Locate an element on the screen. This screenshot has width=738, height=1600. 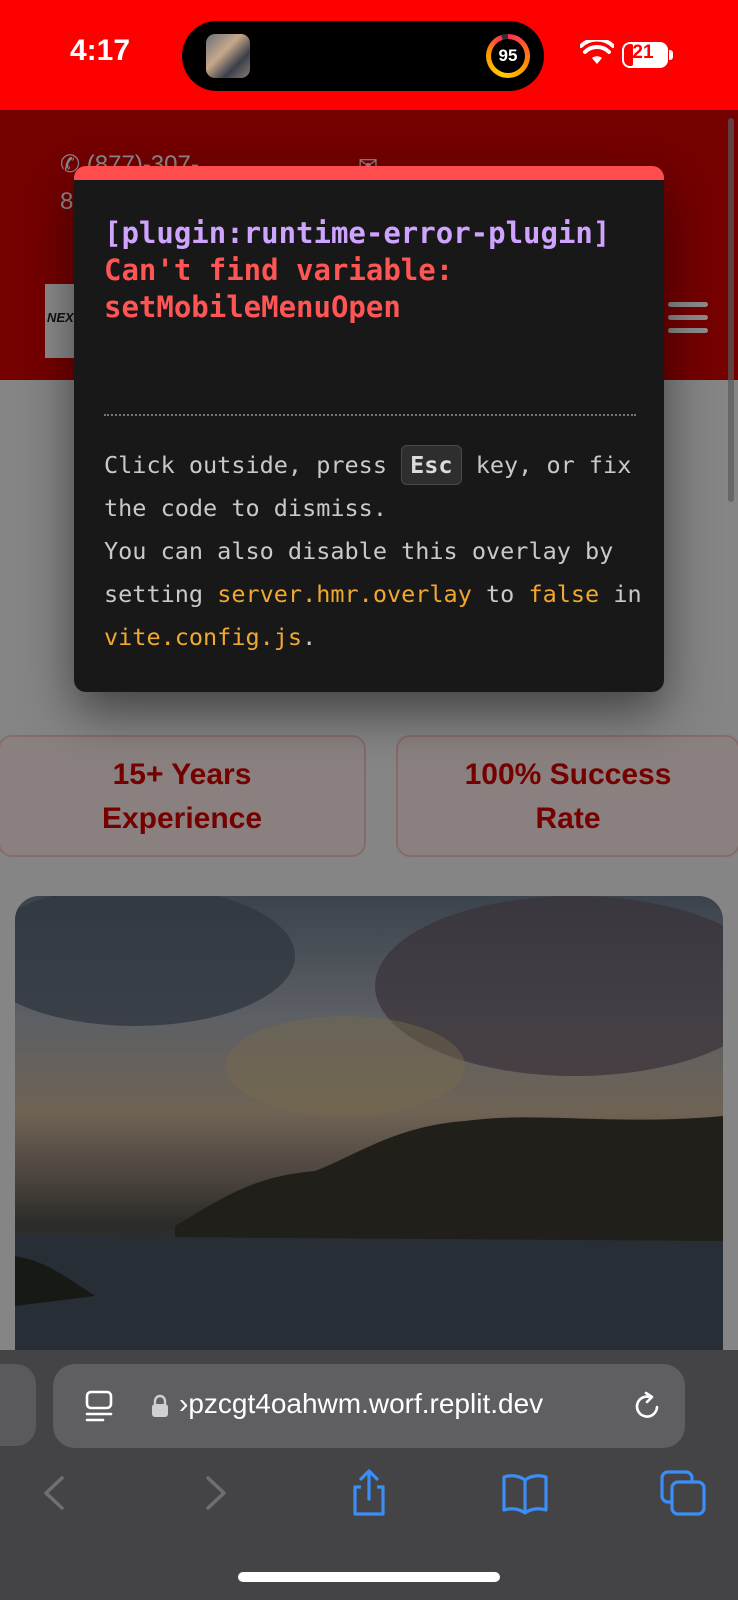
bookmarks-icon is located at coordinates (525, 1493).